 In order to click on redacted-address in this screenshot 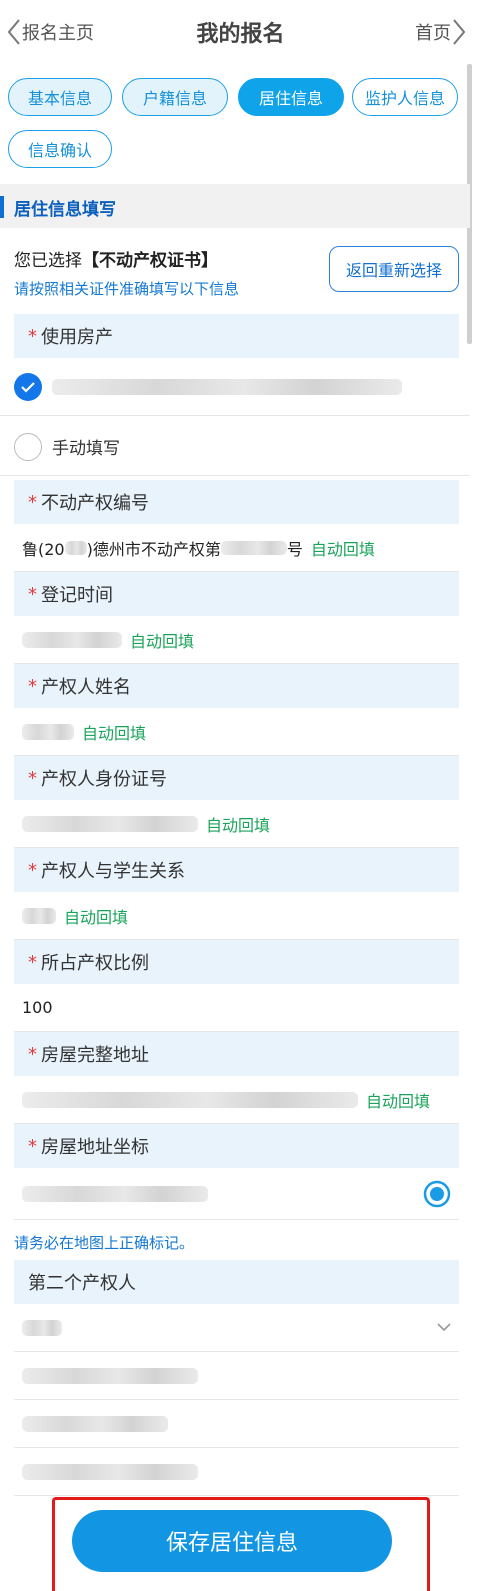, I will do `click(190, 1099)`.